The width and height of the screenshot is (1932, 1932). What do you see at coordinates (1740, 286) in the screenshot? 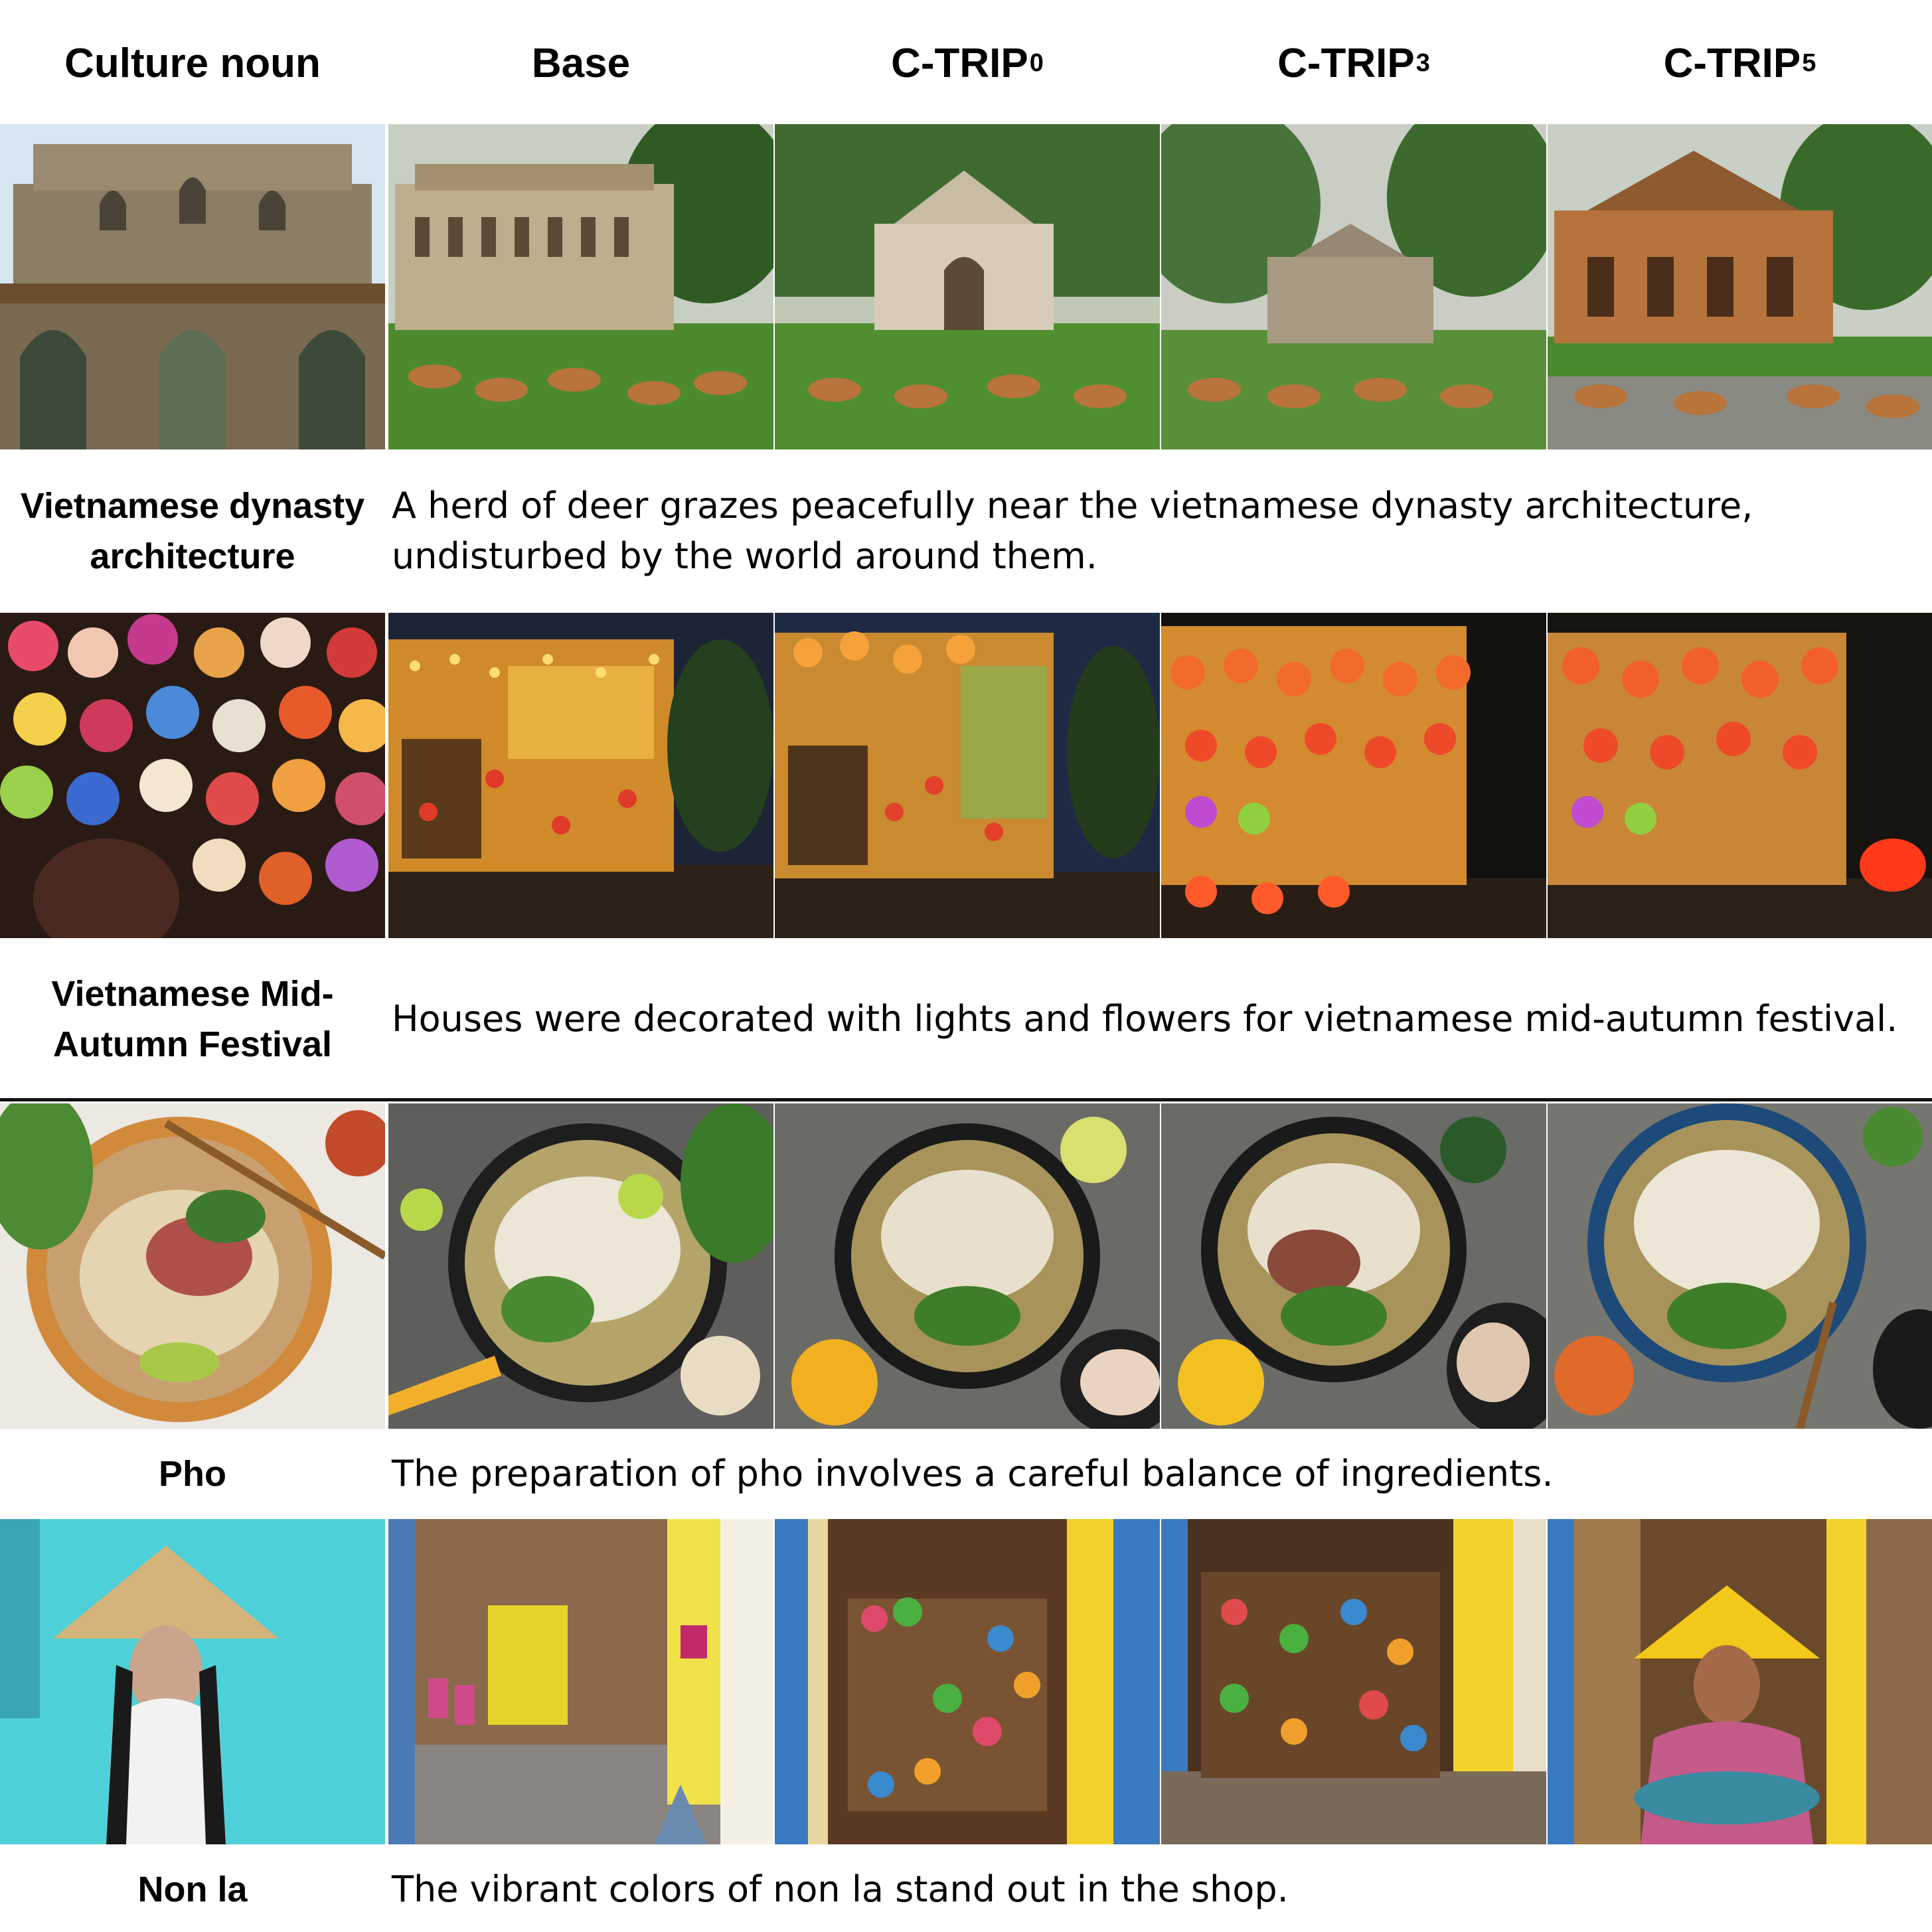
I see `row1-ctrip5-image` at bounding box center [1740, 286].